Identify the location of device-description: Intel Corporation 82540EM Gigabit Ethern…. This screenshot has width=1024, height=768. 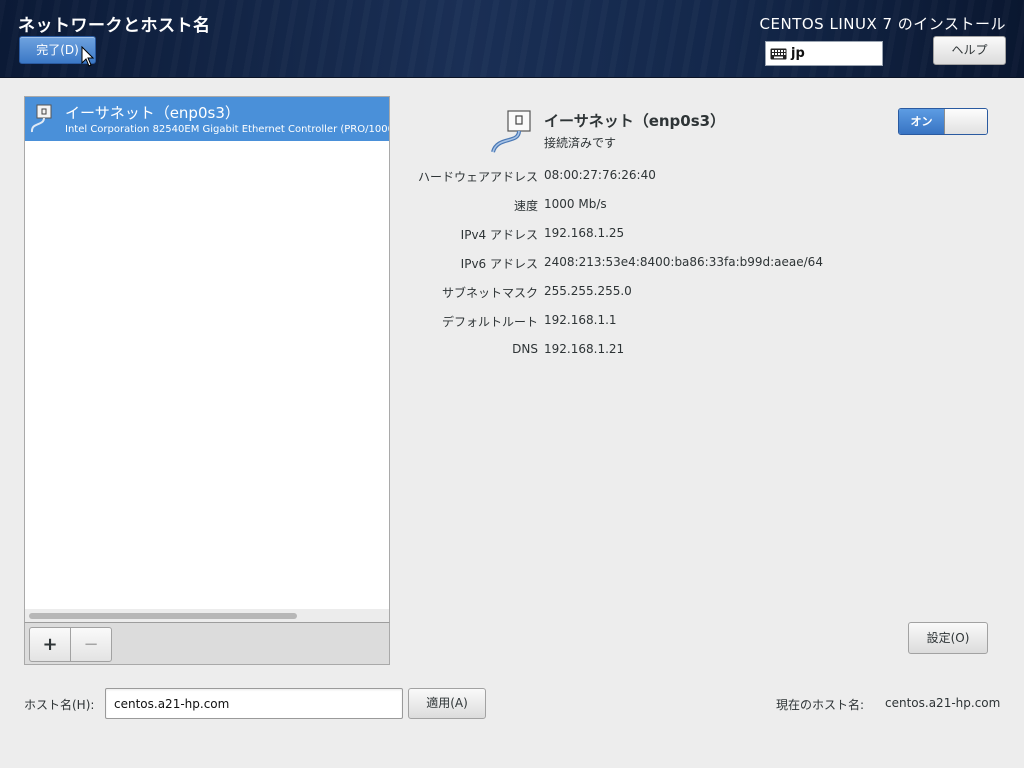
(227, 129).